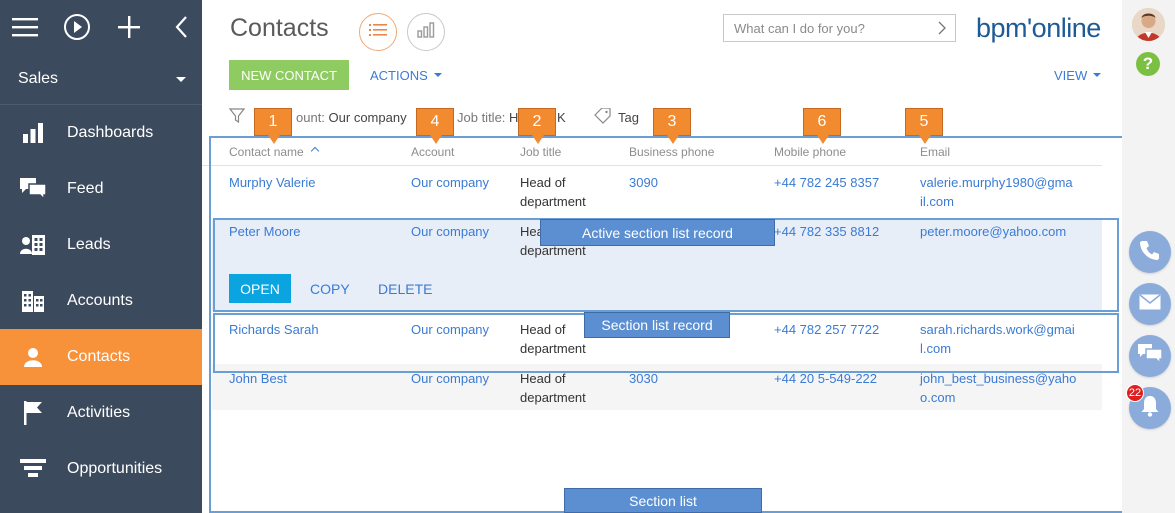  Describe the element at coordinates (1071, 75) in the screenshot. I see `view-label: VIEW` at that location.